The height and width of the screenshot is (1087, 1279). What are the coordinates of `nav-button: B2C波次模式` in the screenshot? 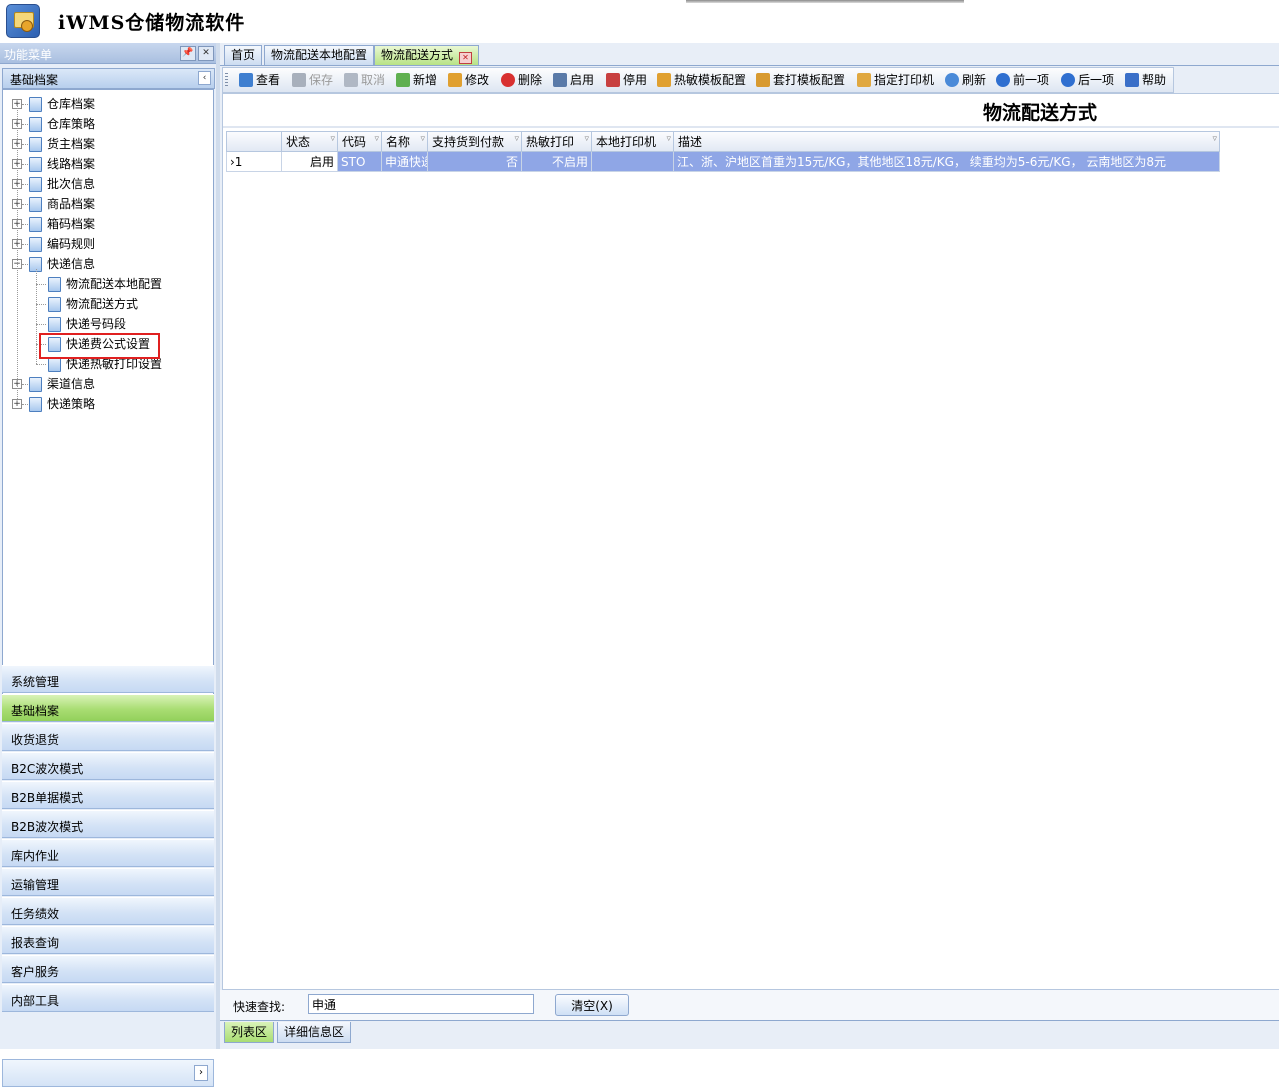 It's located at (108, 766).